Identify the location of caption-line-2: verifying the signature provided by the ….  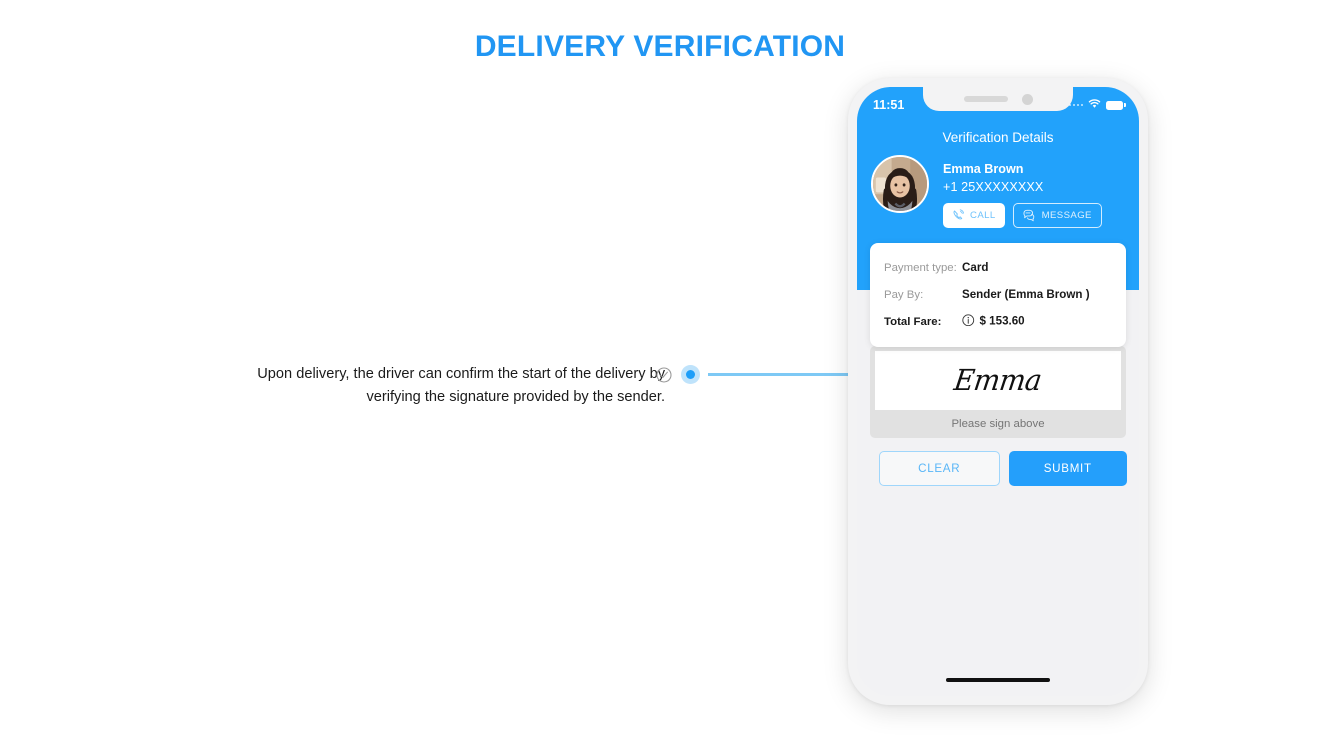
(515, 397).